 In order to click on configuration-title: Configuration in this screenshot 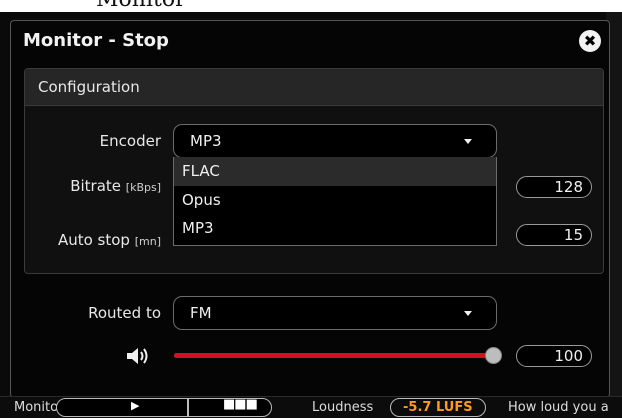, I will do `click(89, 87)`.